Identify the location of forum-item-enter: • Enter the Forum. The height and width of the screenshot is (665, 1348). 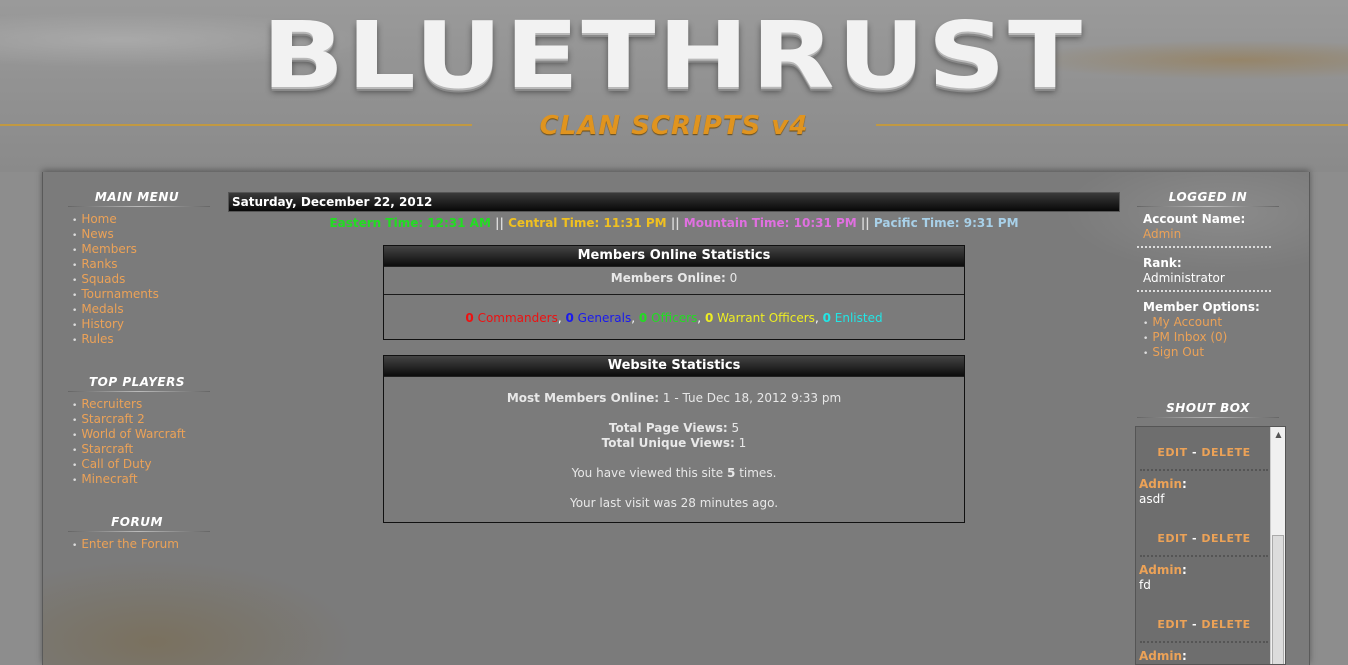
(125, 544).